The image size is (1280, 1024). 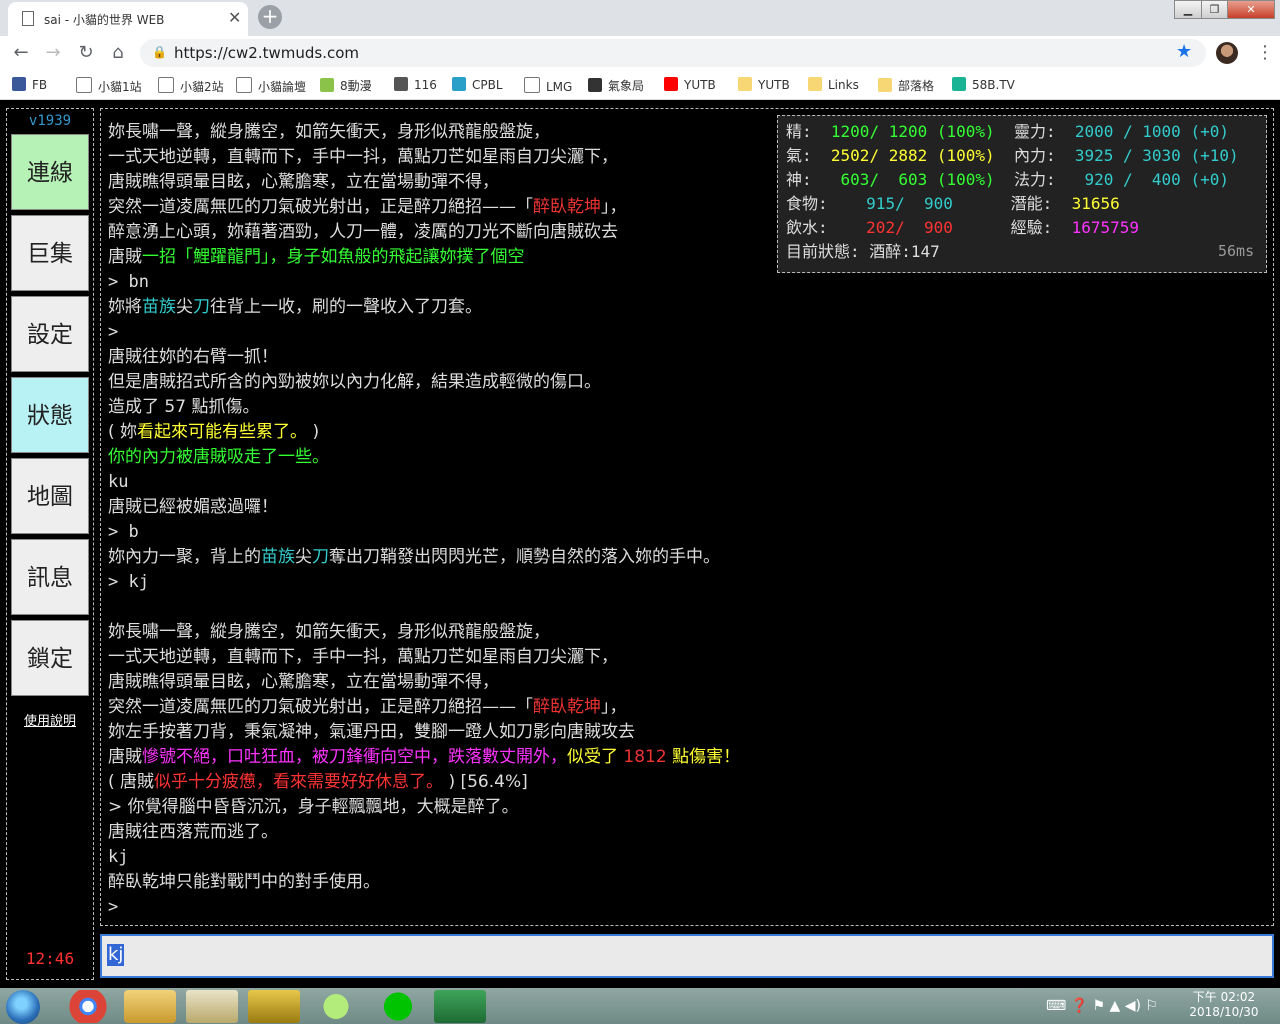 I want to click on log-line: ( 妳看起來可能有些累了。 ), so click(x=688, y=432).